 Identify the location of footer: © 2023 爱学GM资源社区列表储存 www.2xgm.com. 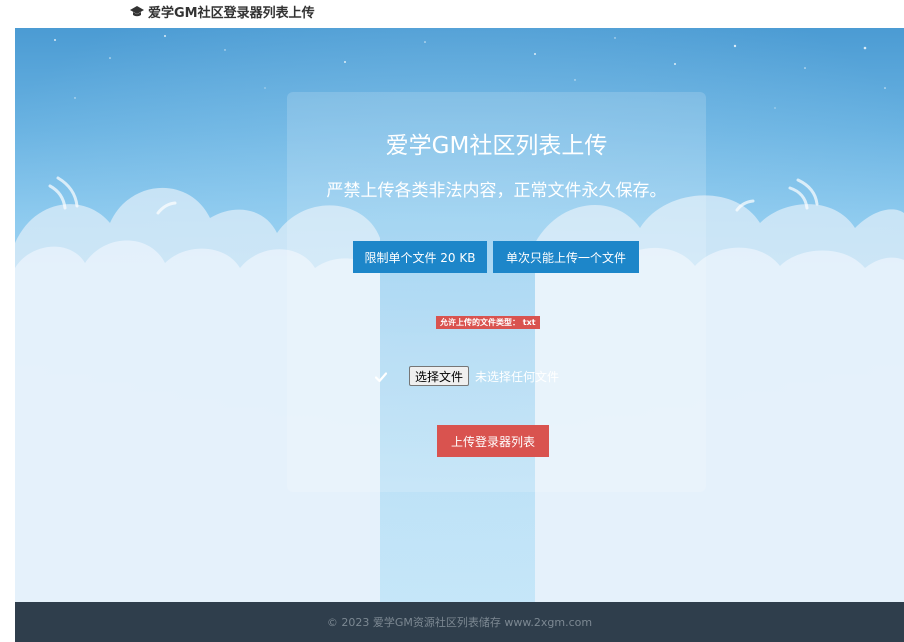
(459, 622).